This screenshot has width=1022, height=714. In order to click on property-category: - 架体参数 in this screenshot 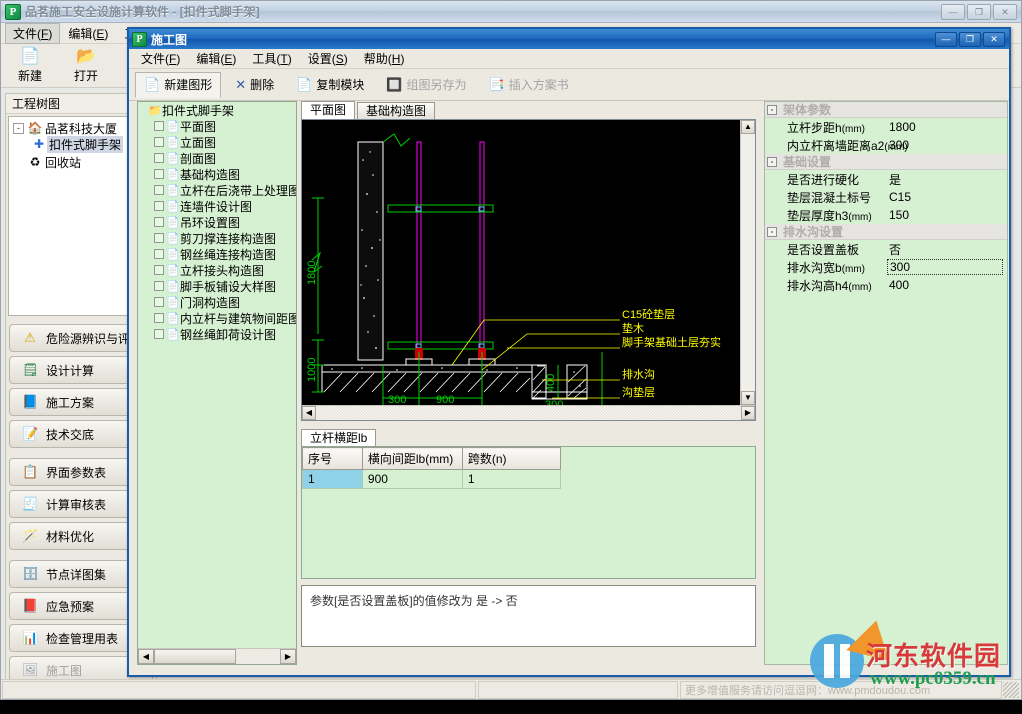, I will do `click(886, 110)`.